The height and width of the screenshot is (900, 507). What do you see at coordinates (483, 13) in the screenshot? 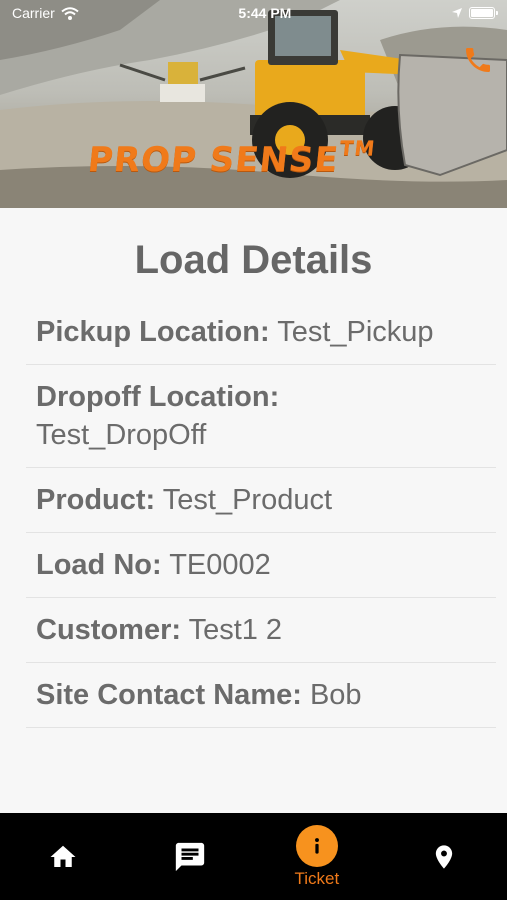
I see `battery-icon` at bounding box center [483, 13].